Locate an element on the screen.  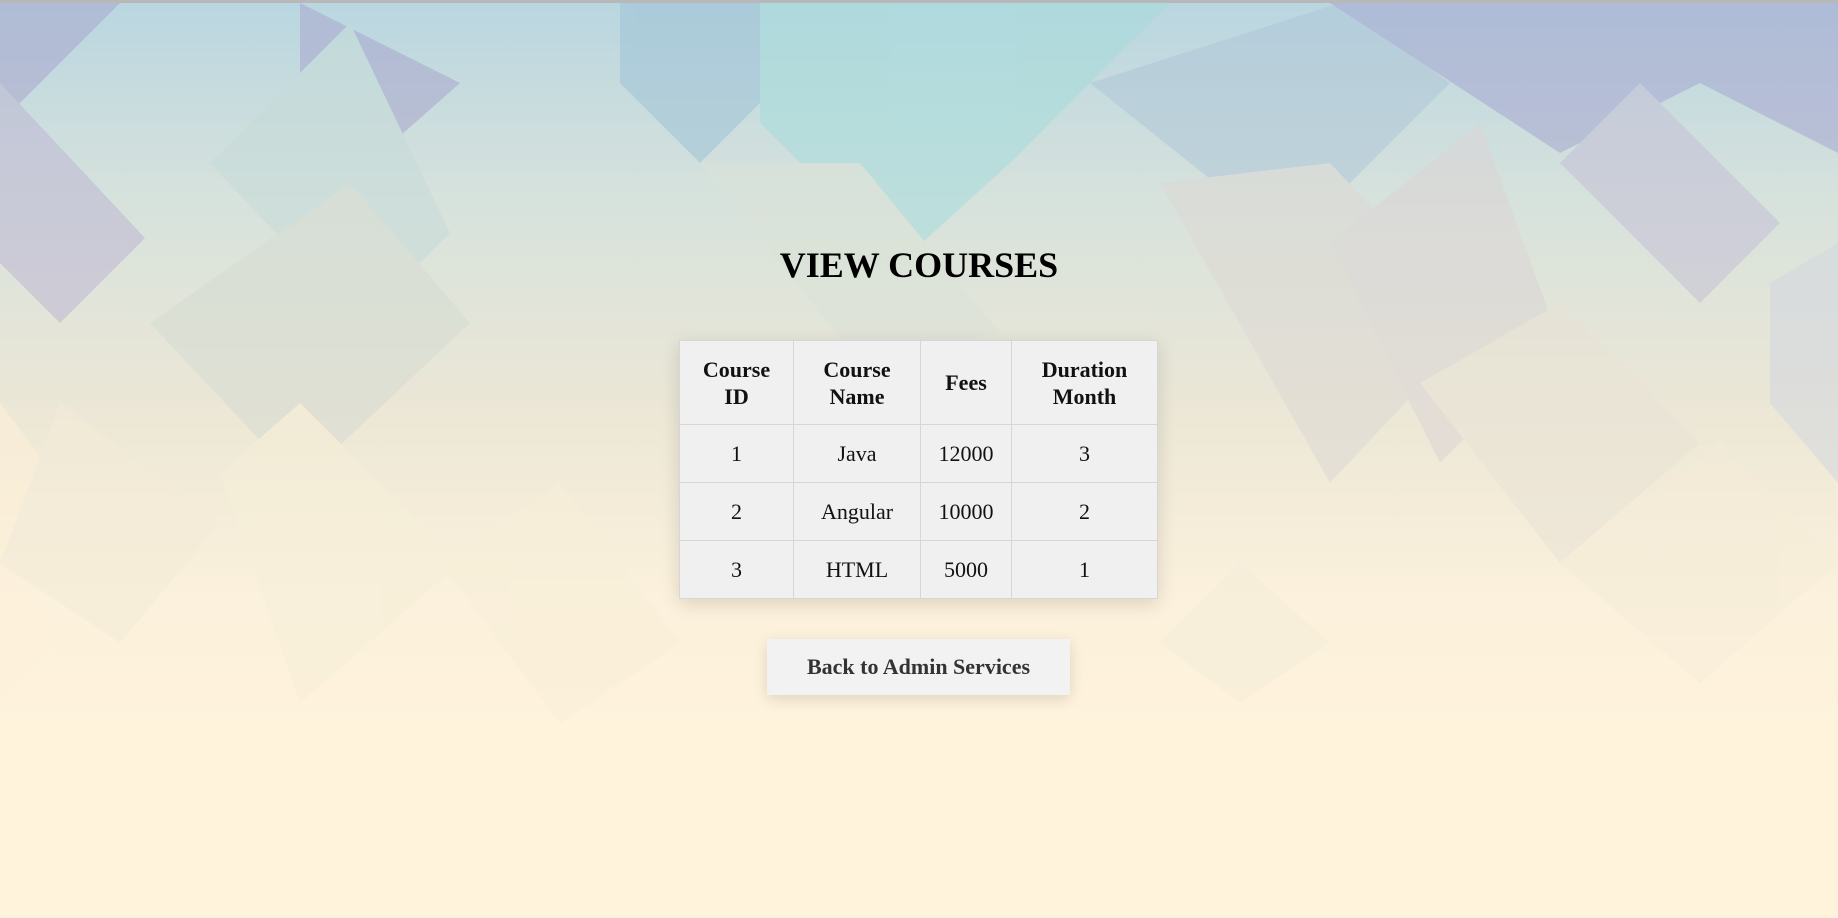
cell-duration: 1 is located at coordinates (1084, 569).